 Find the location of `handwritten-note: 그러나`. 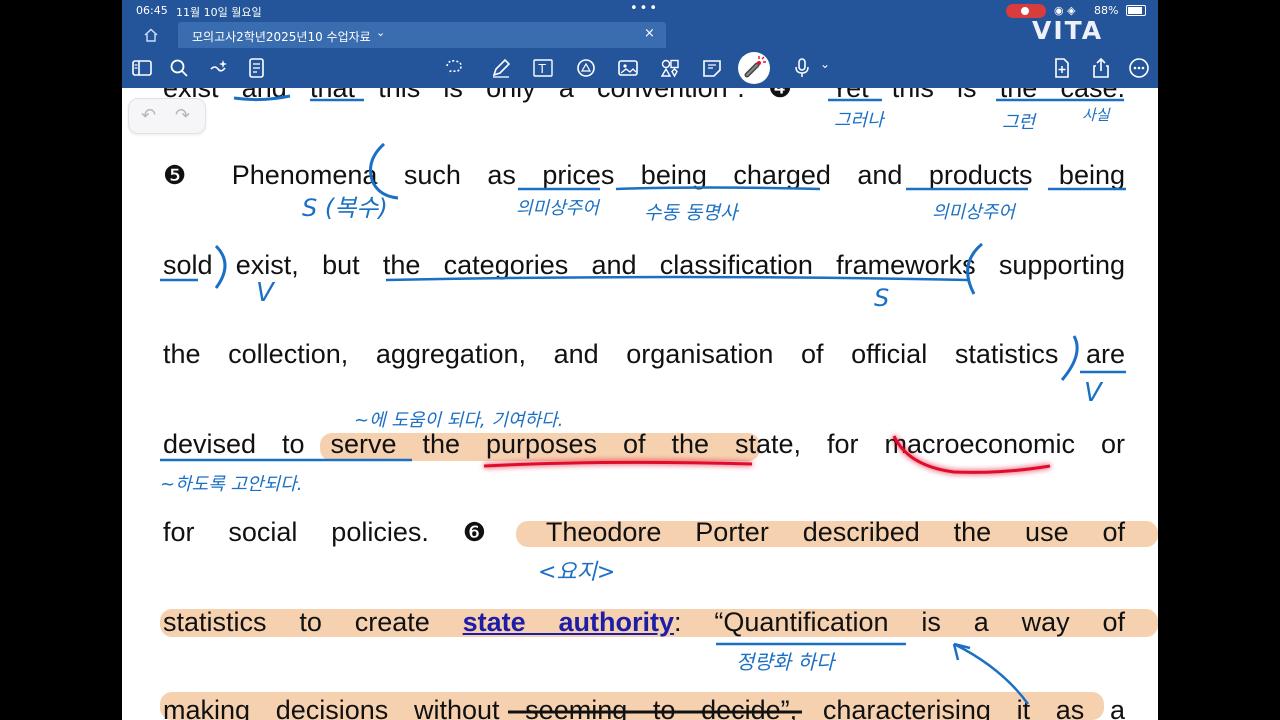

handwritten-note: 그러나 is located at coordinates (859, 120).